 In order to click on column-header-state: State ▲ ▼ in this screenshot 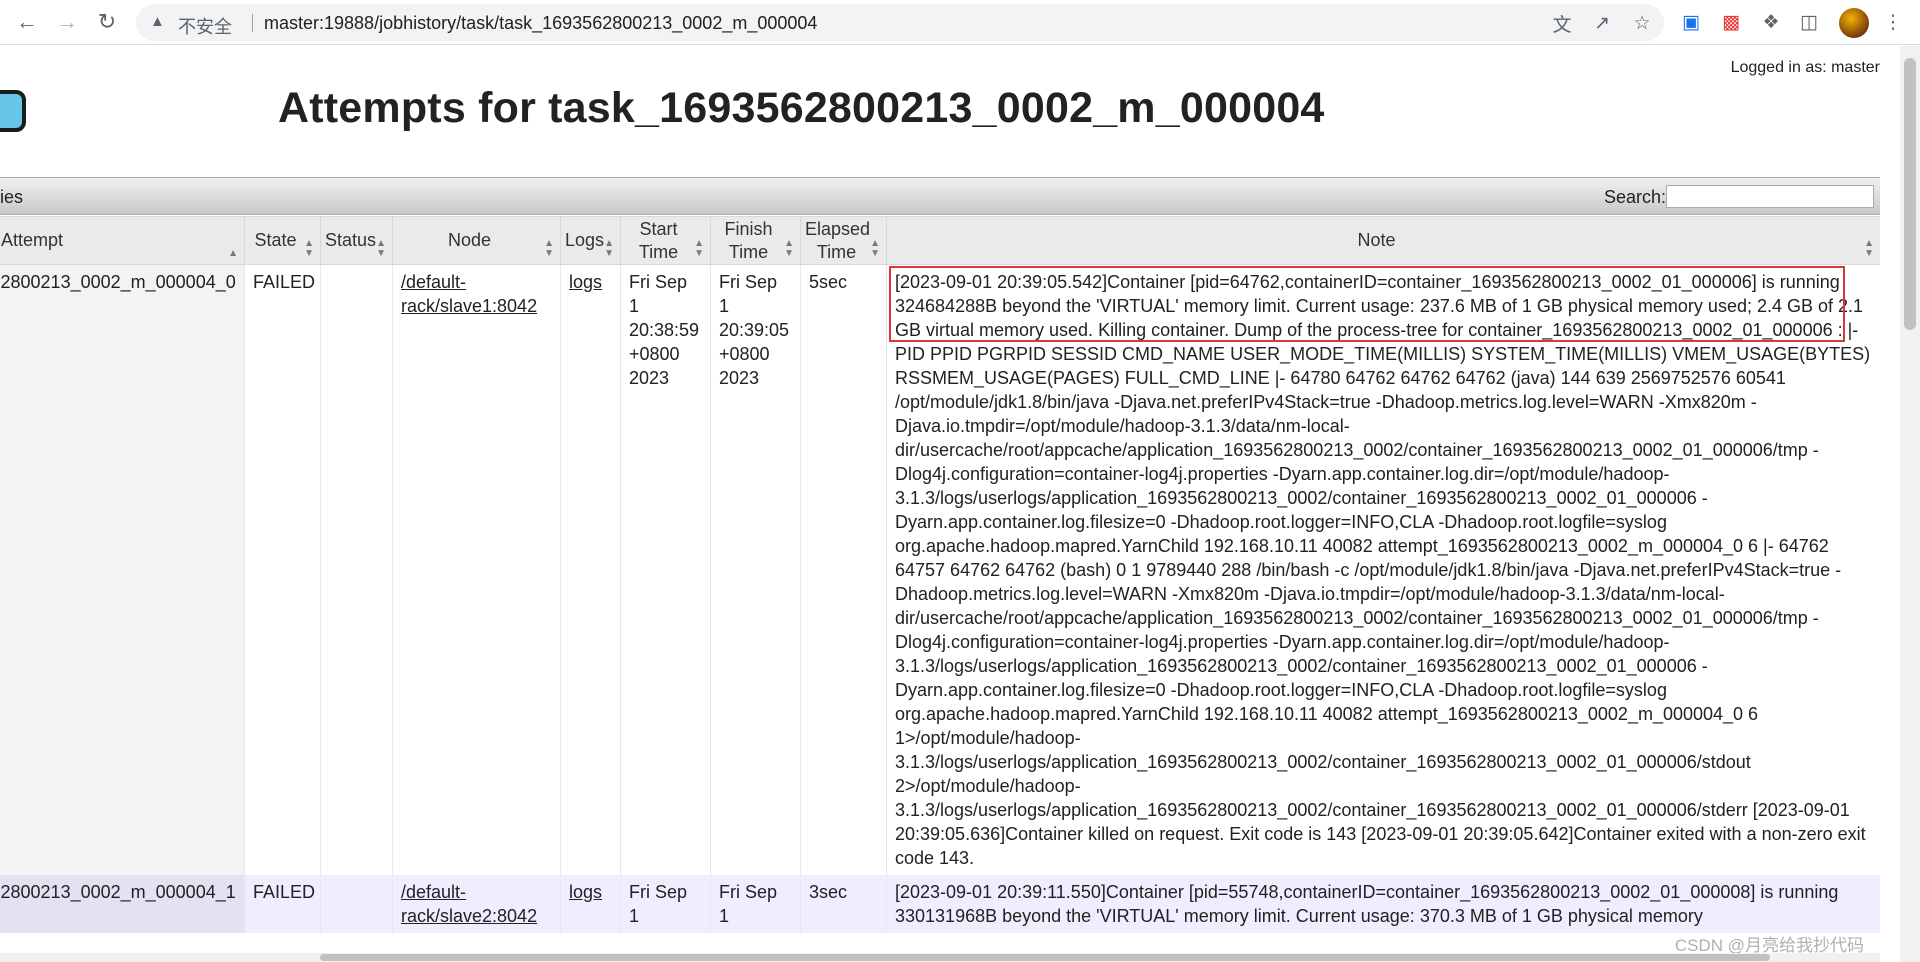, I will do `click(282, 240)`.